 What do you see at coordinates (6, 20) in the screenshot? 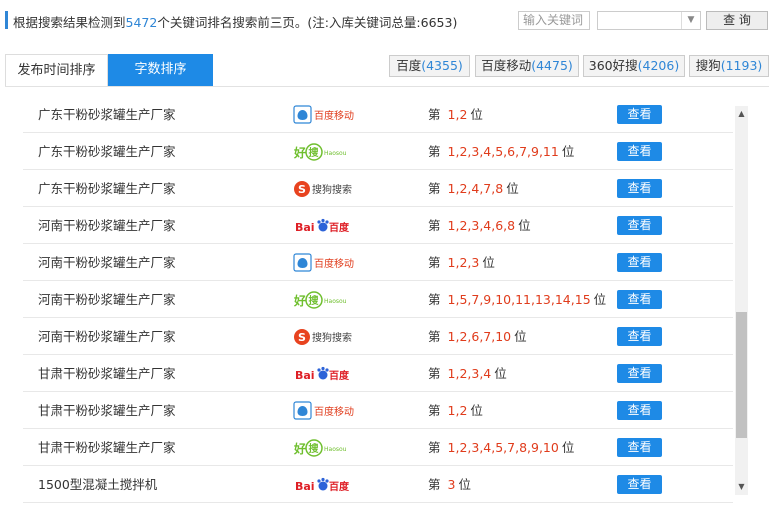
I see `summary-accent-bar` at bounding box center [6, 20].